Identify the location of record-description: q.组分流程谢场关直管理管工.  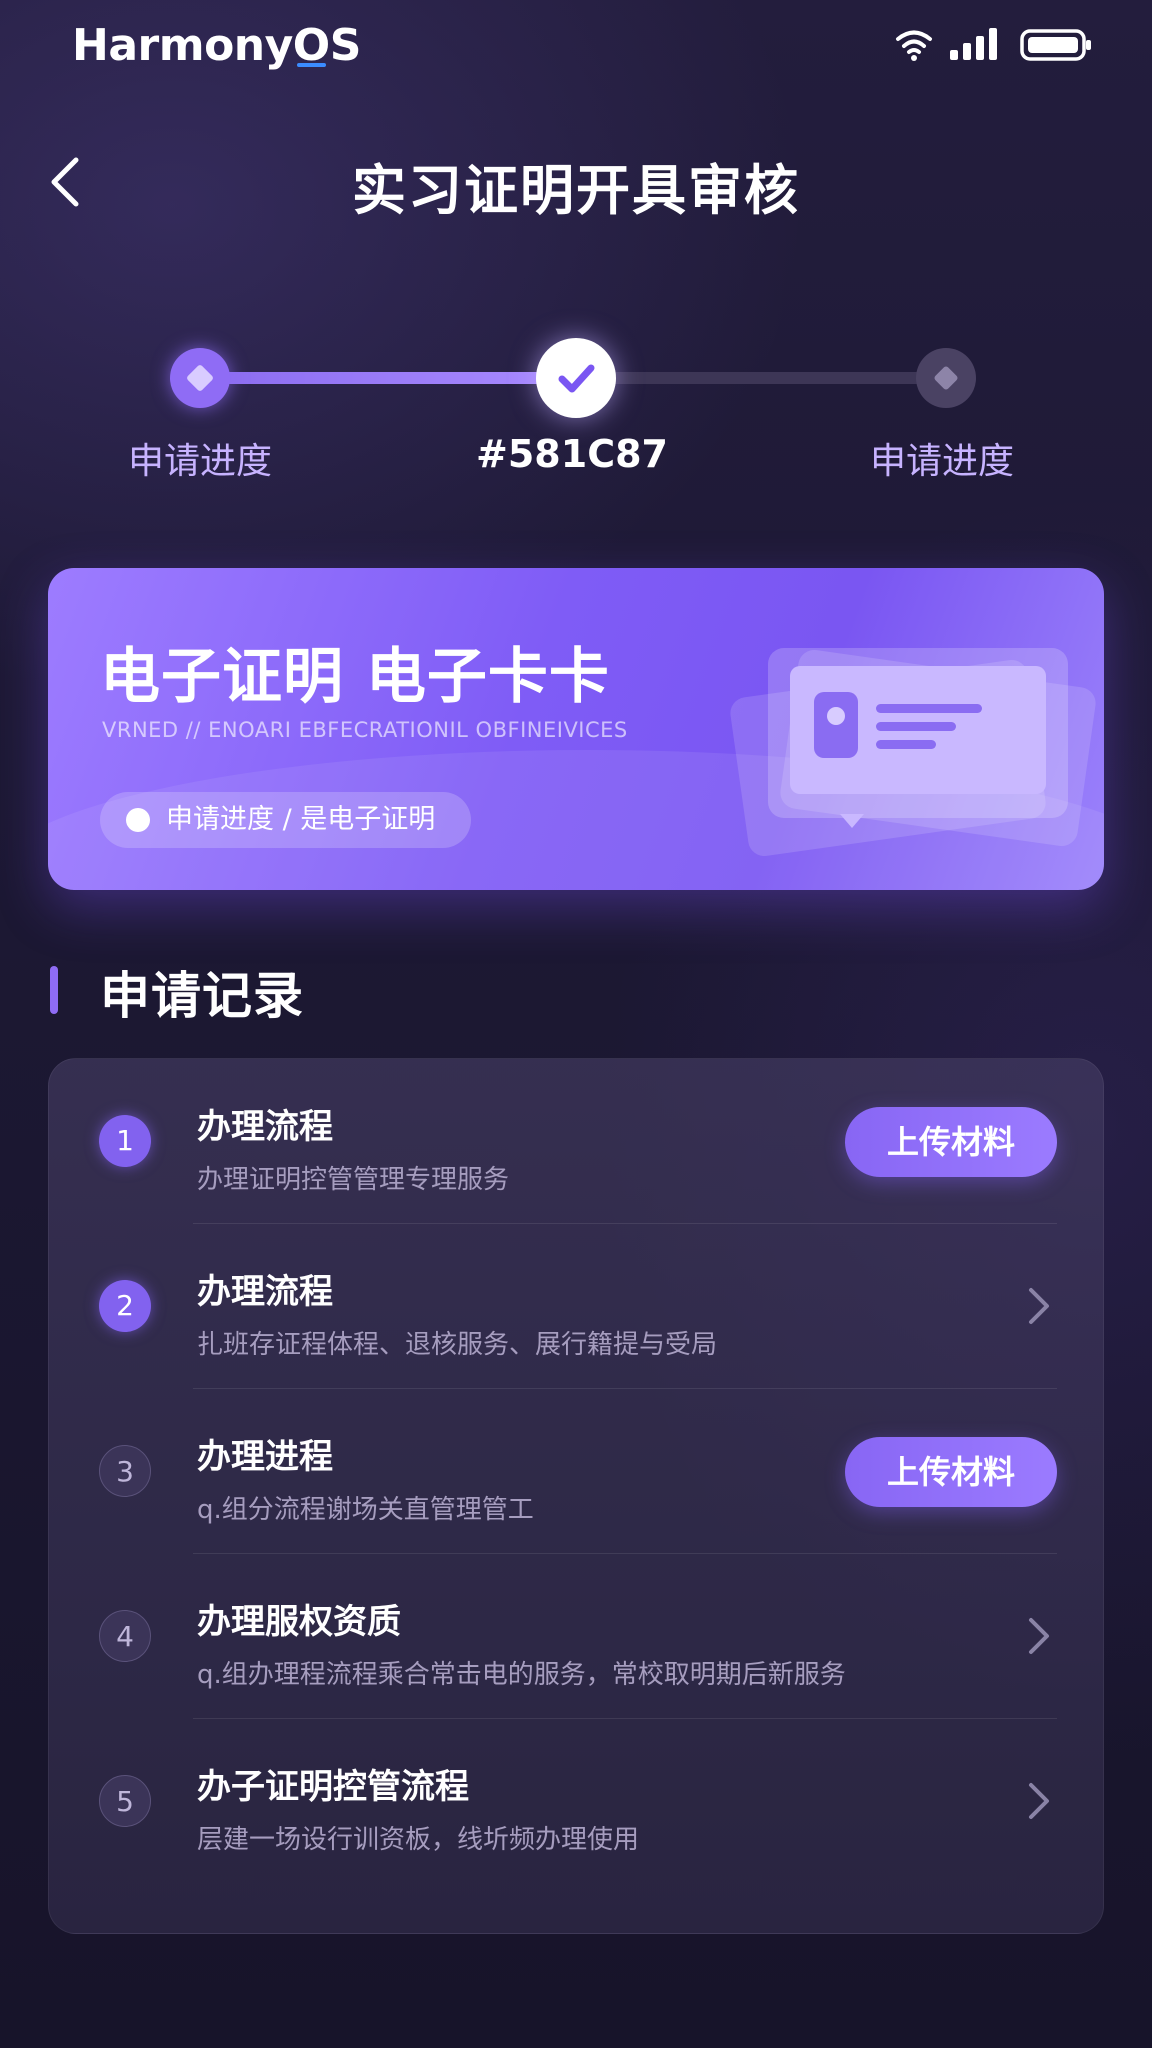
(365, 1510).